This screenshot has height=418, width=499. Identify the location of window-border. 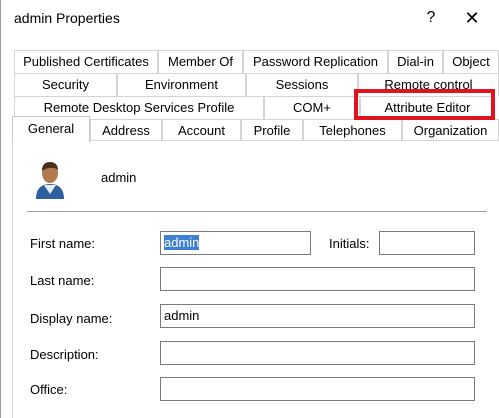
(0, 209).